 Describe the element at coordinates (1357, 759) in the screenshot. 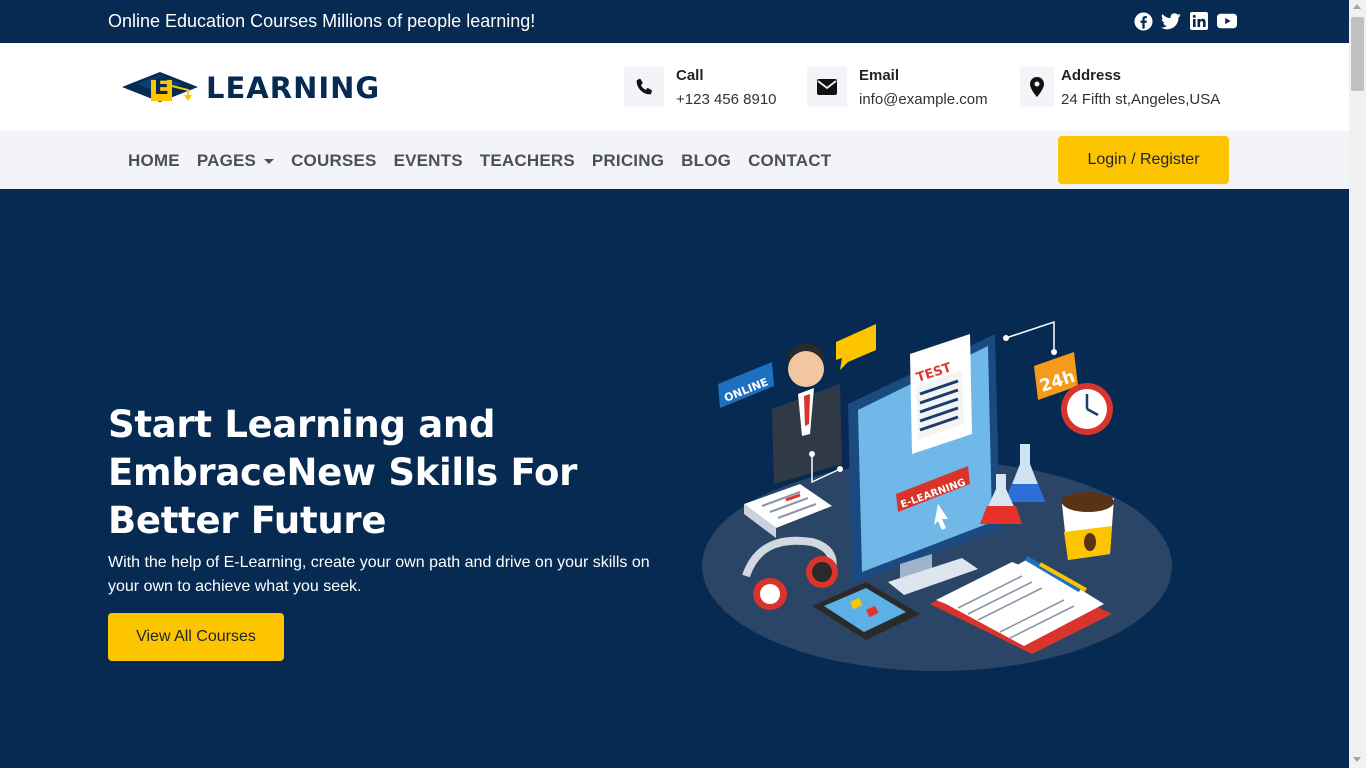

I see `scroll-down-arrow-icon` at that location.